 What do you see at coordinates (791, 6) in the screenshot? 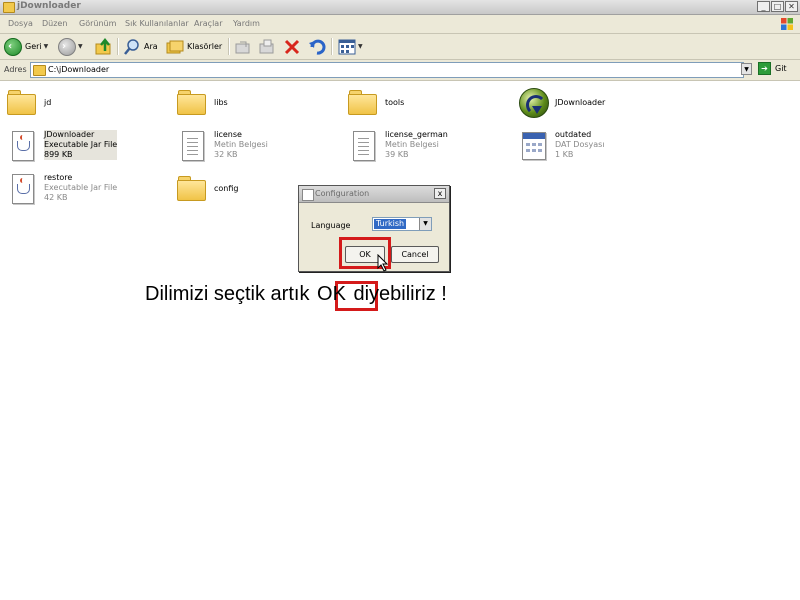
I see `close-button: ✕` at bounding box center [791, 6].